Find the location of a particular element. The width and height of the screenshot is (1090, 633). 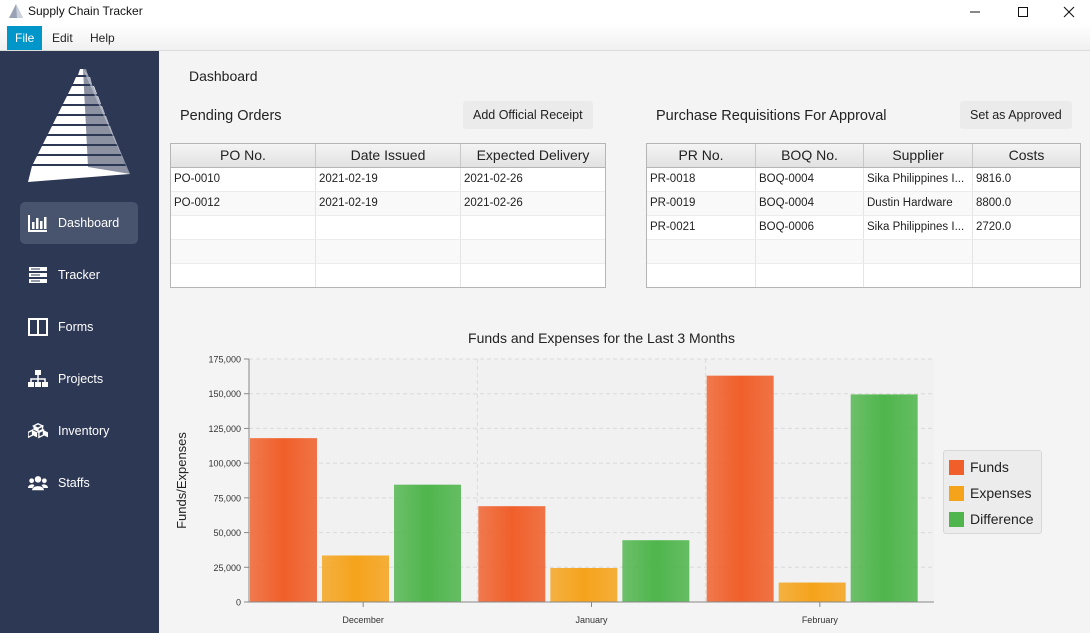

sidebar-item-tracker: Tracker is located at coordinates (79, 275).